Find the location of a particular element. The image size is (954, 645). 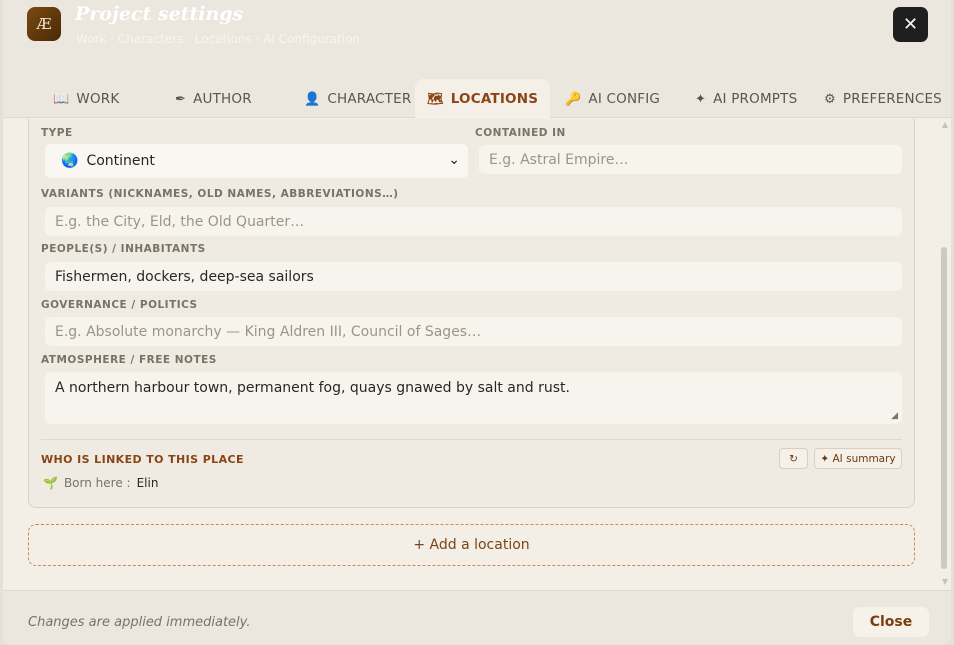

close-icon: ✕ is located at coordinates (910, 24).